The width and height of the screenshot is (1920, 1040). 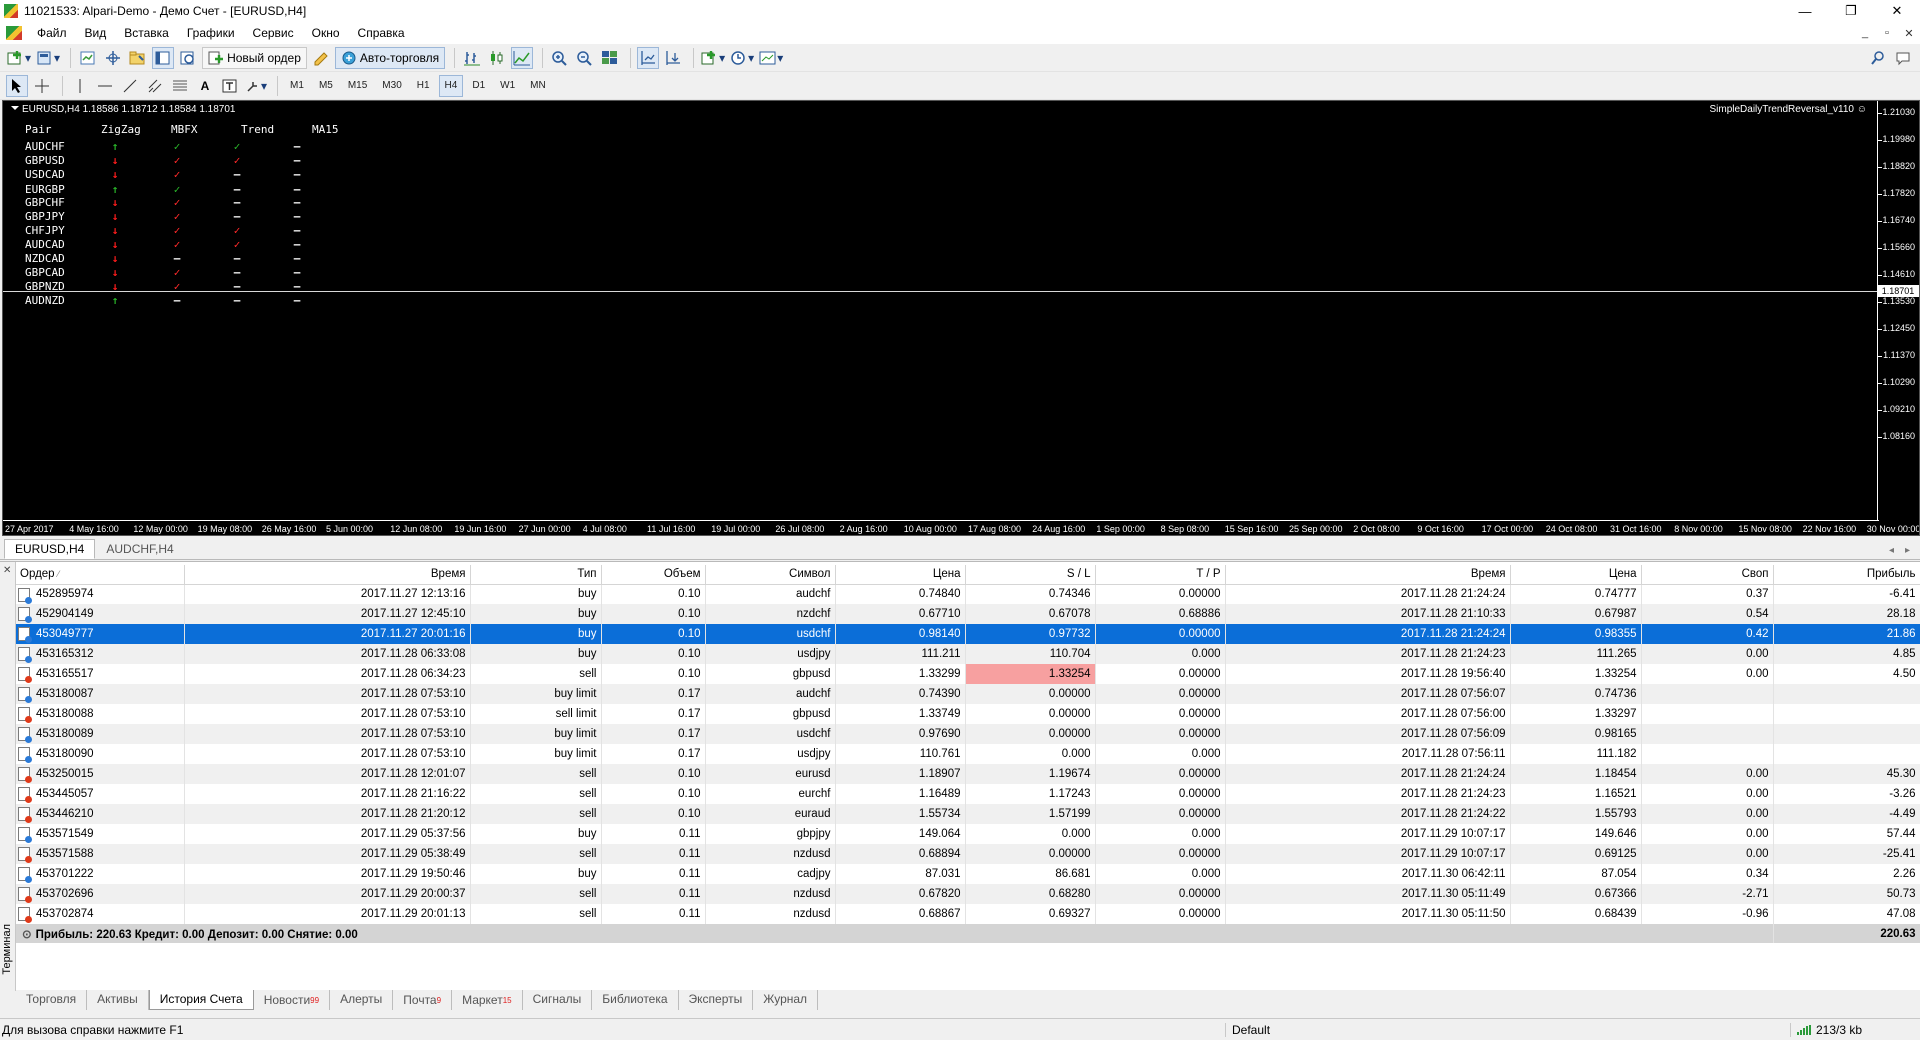 I want to click on templates-icon: ▾, so click(x=771, y=58).